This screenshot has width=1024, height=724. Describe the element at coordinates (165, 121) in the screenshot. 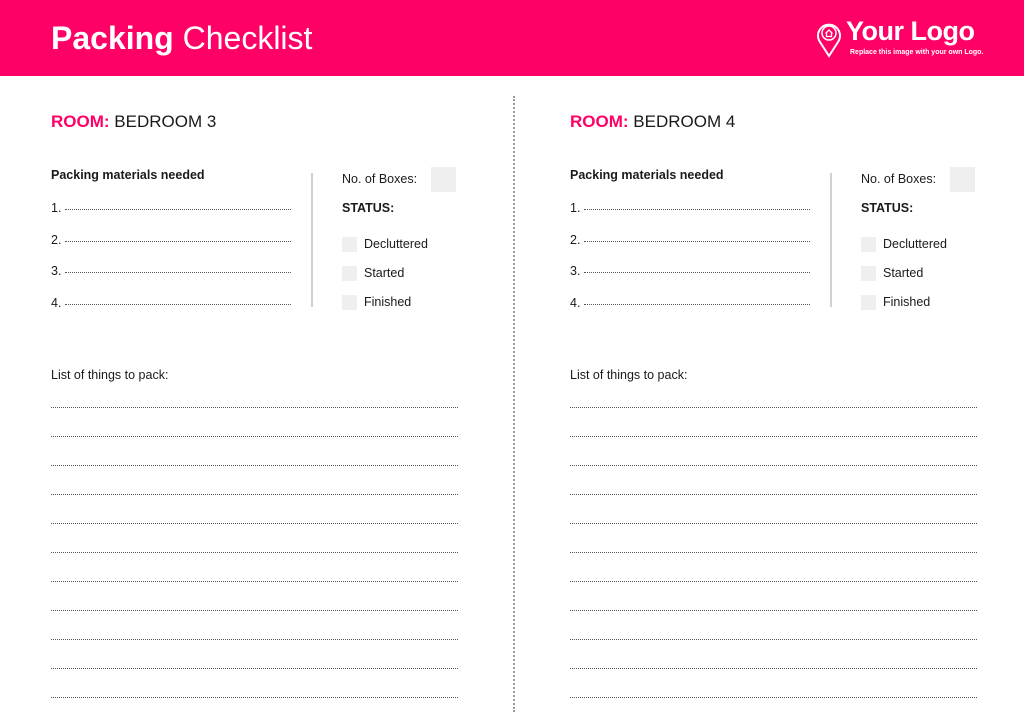

I see `room-name: BEDROOM 3` at that location.